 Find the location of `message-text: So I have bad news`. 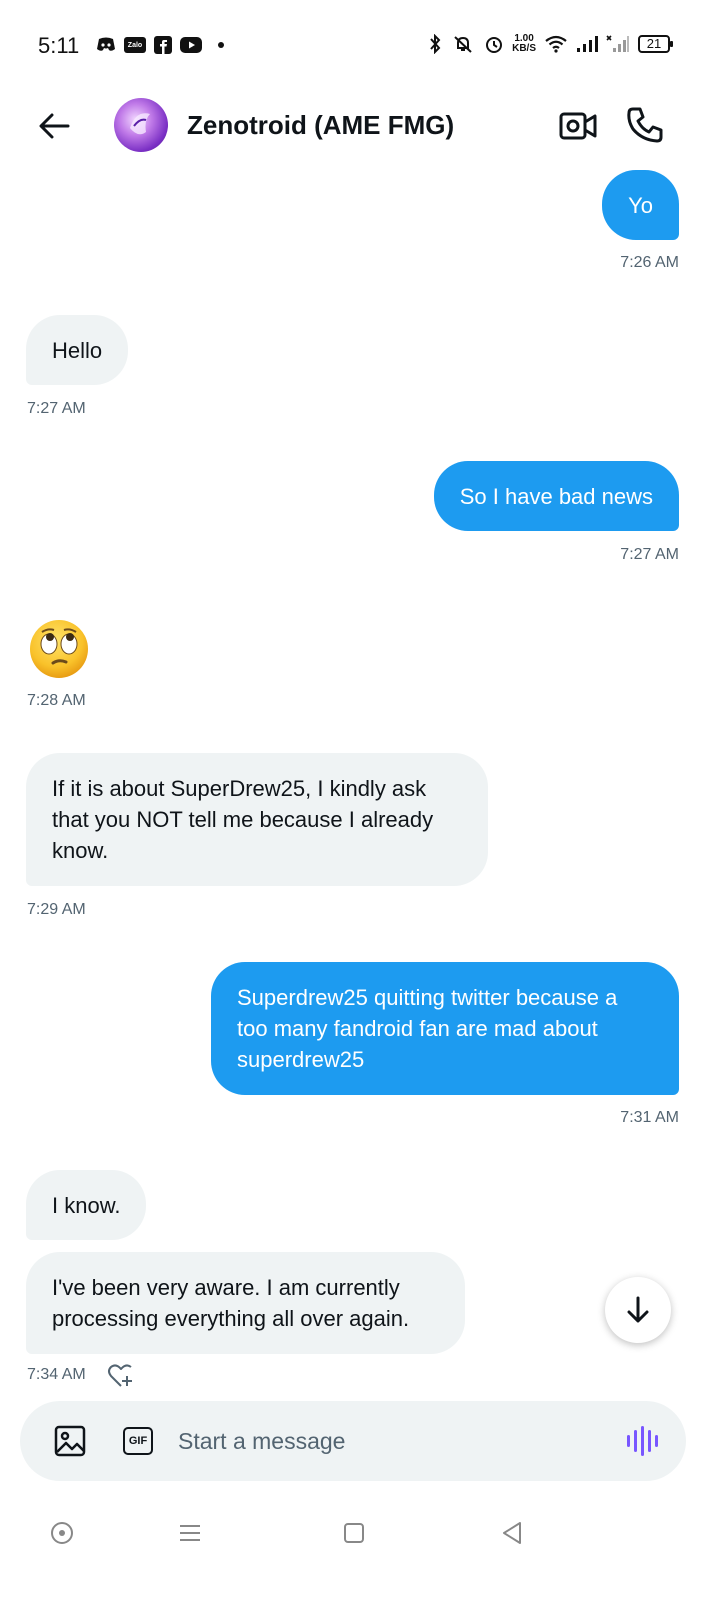

message-text: So I have bad news is located at coordinates (556, 496).